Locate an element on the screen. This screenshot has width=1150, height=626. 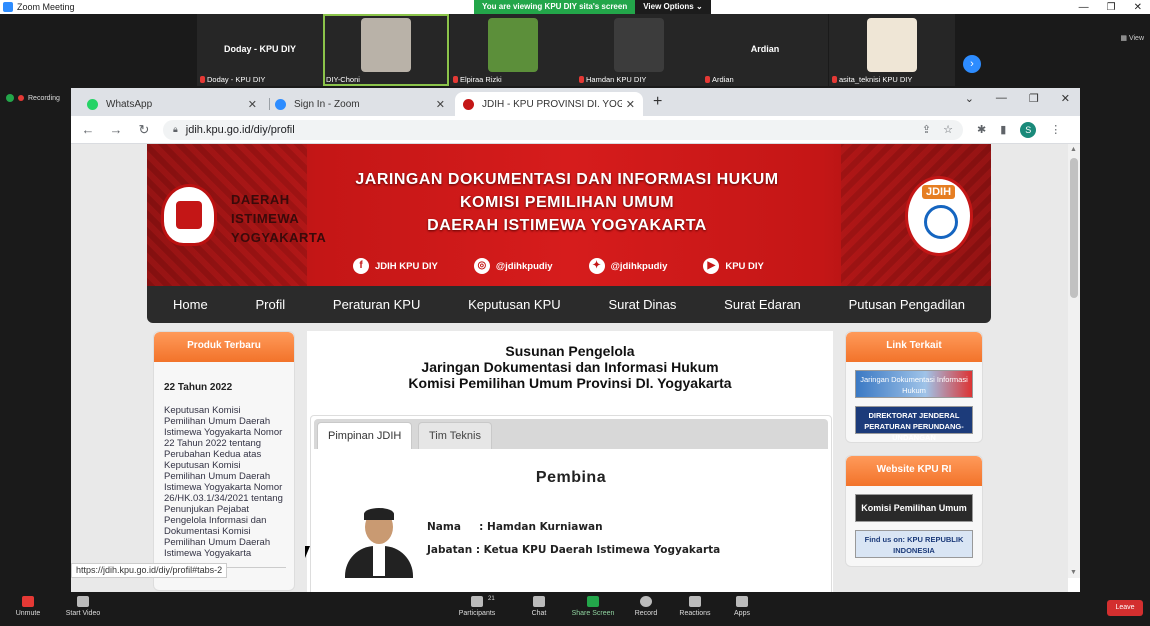
shield-icon is located at coordinates (10, 98).